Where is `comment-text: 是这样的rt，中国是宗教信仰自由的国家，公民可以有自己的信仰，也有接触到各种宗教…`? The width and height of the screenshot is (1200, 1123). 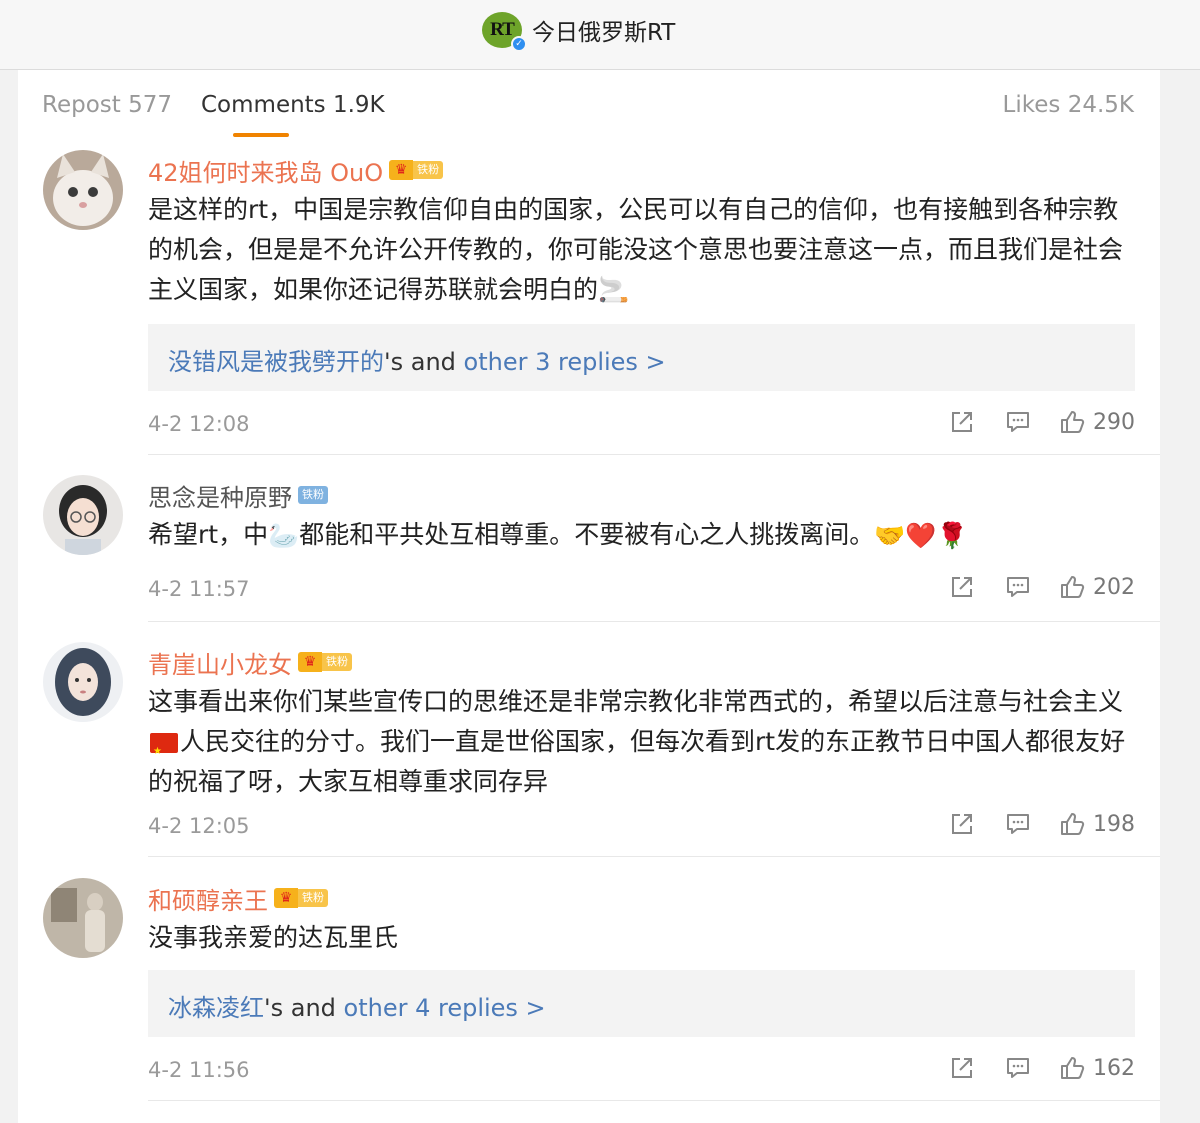 comment-text: 是这样的rt，中国是宗教信仰自由的国家，公民可以有自己的信仰，也有接触到各种宗教… is located at coordinates (636, 249).